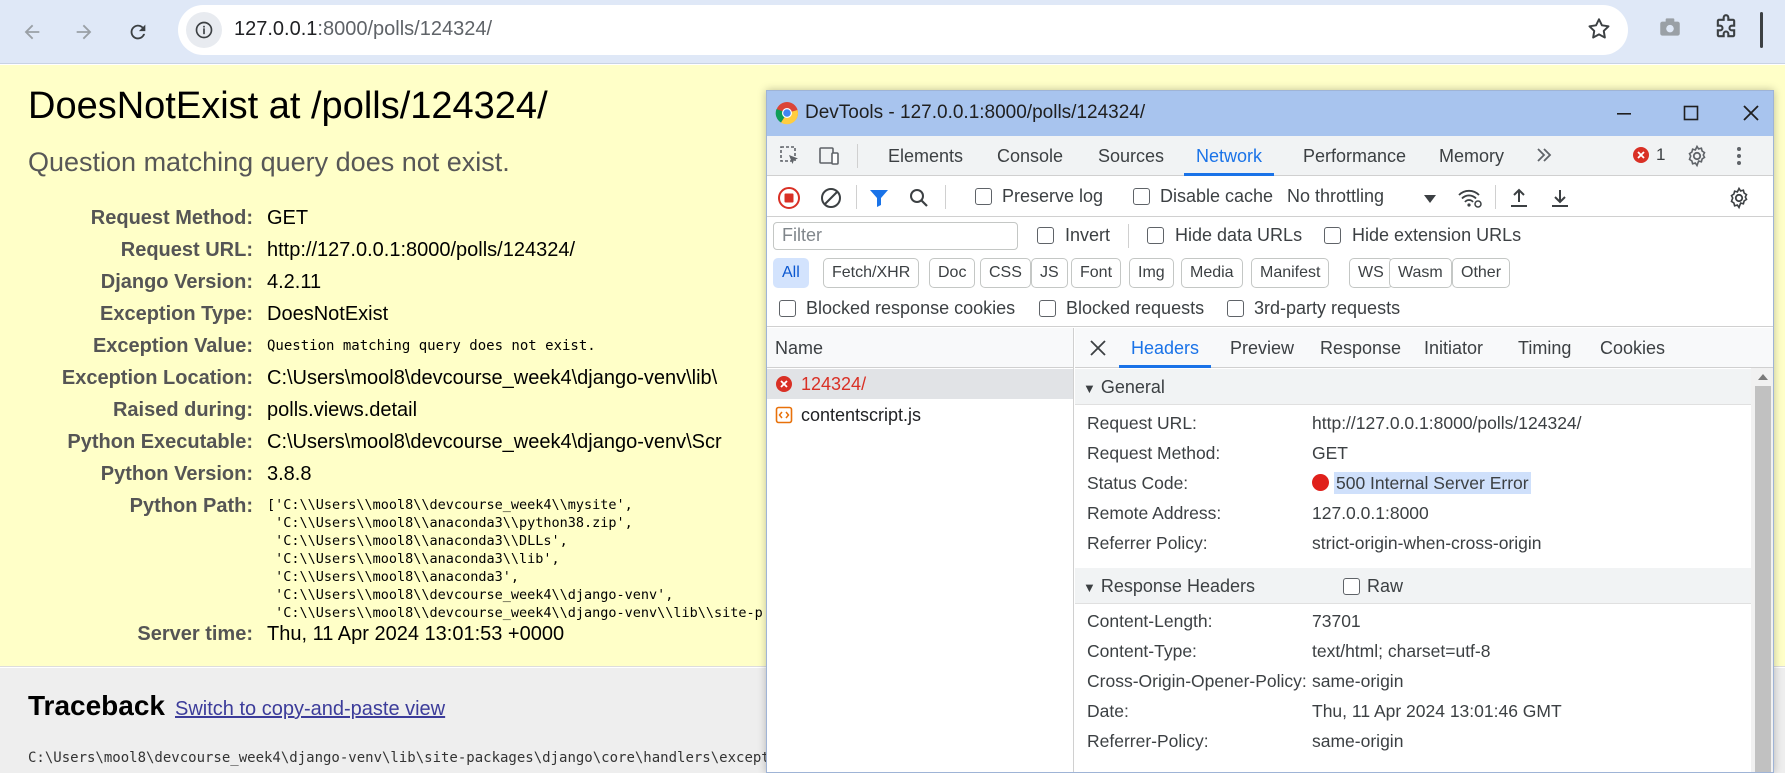 Image resolution: width=1785 pixels, height=773 pixels. Describe the element at coordinates (84, 32) in the screenshot. I see `forward-button` at that location.